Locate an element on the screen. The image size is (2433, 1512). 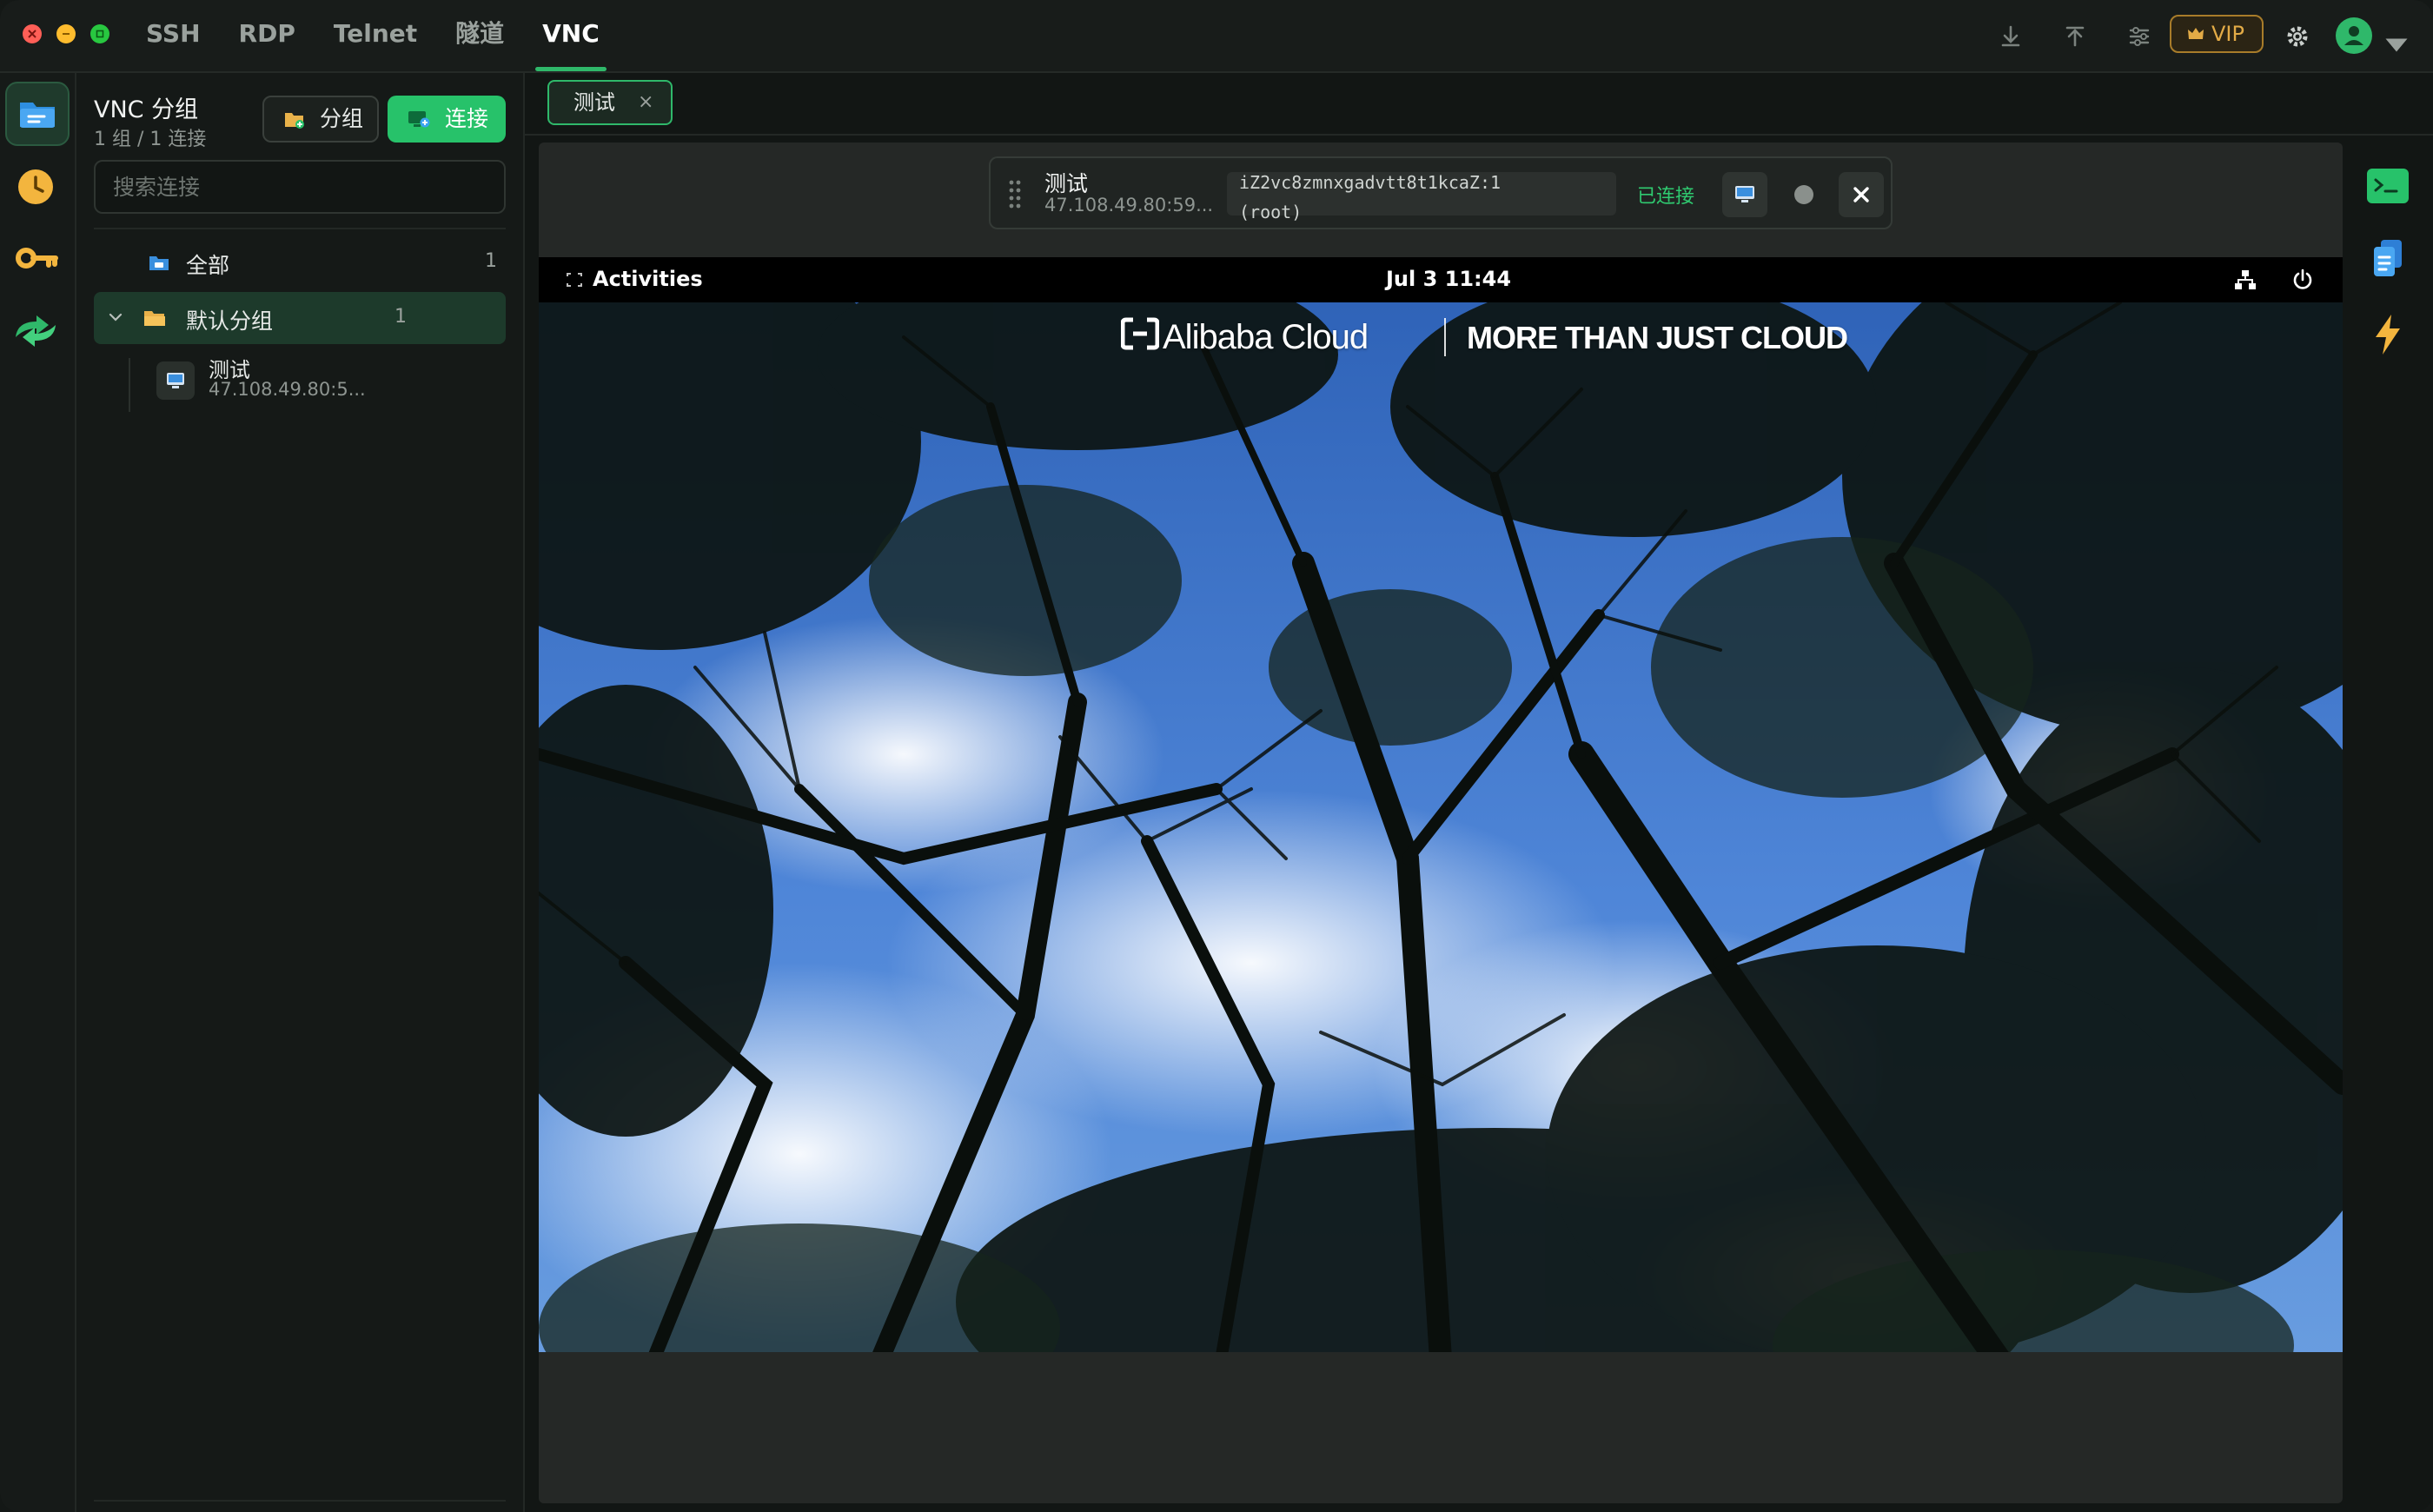
tab-rdp: RDP is located at coordinates (267, 35).